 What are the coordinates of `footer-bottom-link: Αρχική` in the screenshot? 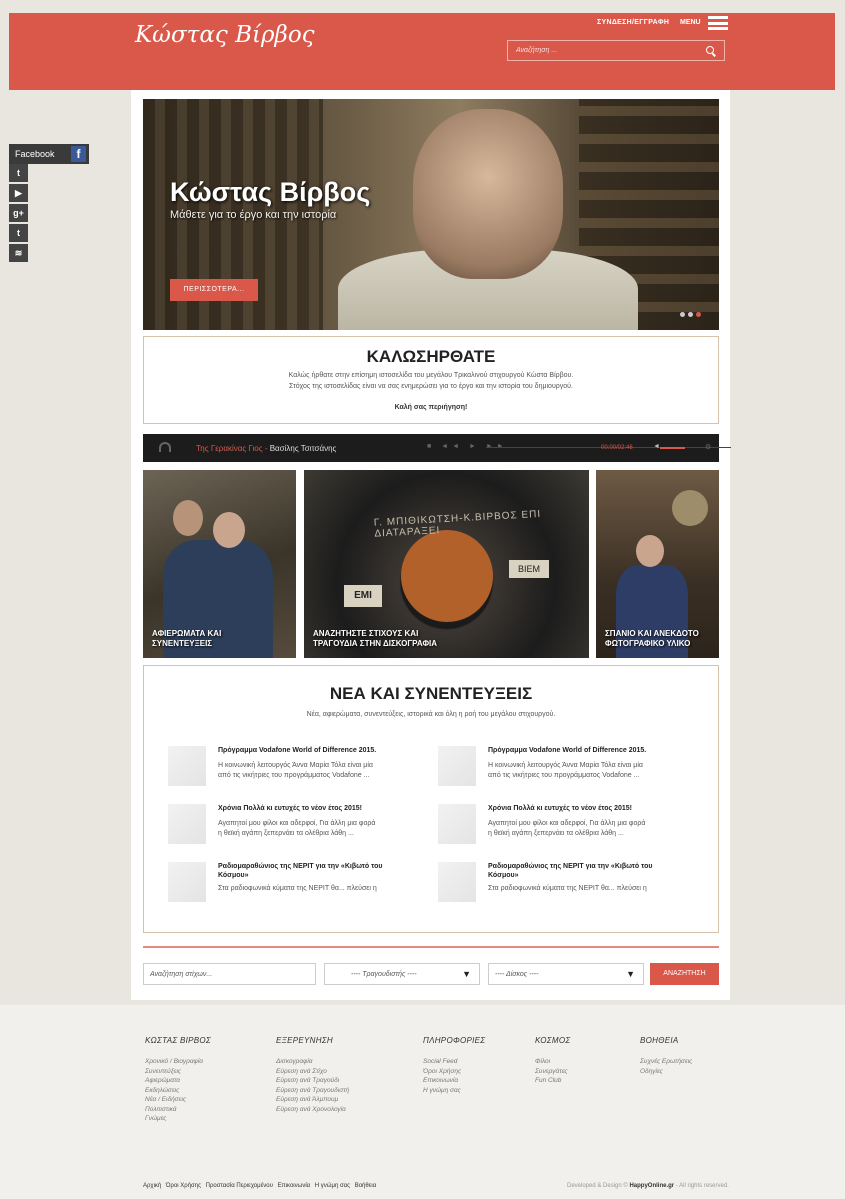 It's located at (152, 1186).